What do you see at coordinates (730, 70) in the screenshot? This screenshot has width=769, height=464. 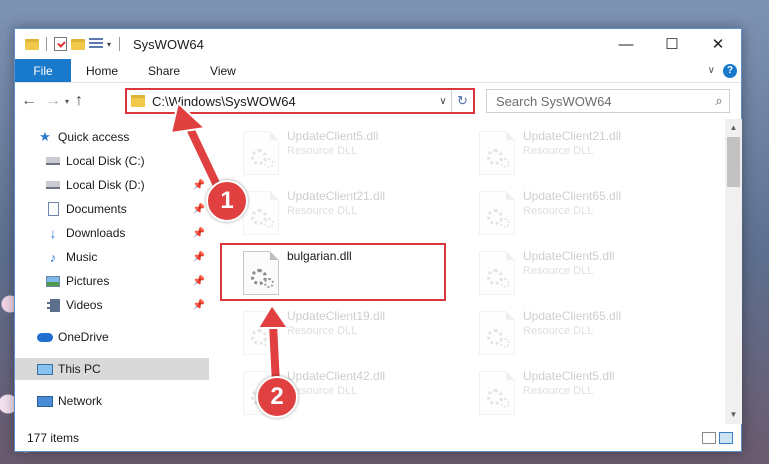 I see `help-icon: ?` at bounding box center [730, 70].